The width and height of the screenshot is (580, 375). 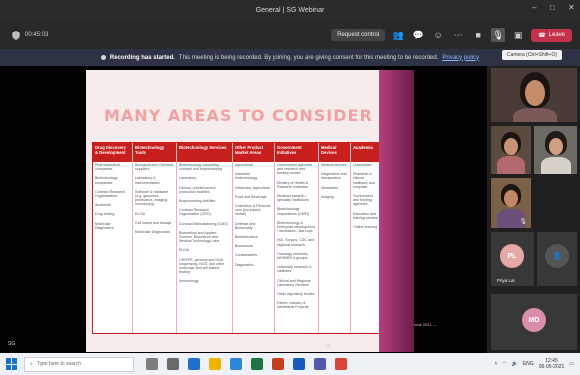 What do you see at coordinates (294, 269) in the screenshot?
I see `table-cell: University networks & institutes` at bounding box center [294, 269].